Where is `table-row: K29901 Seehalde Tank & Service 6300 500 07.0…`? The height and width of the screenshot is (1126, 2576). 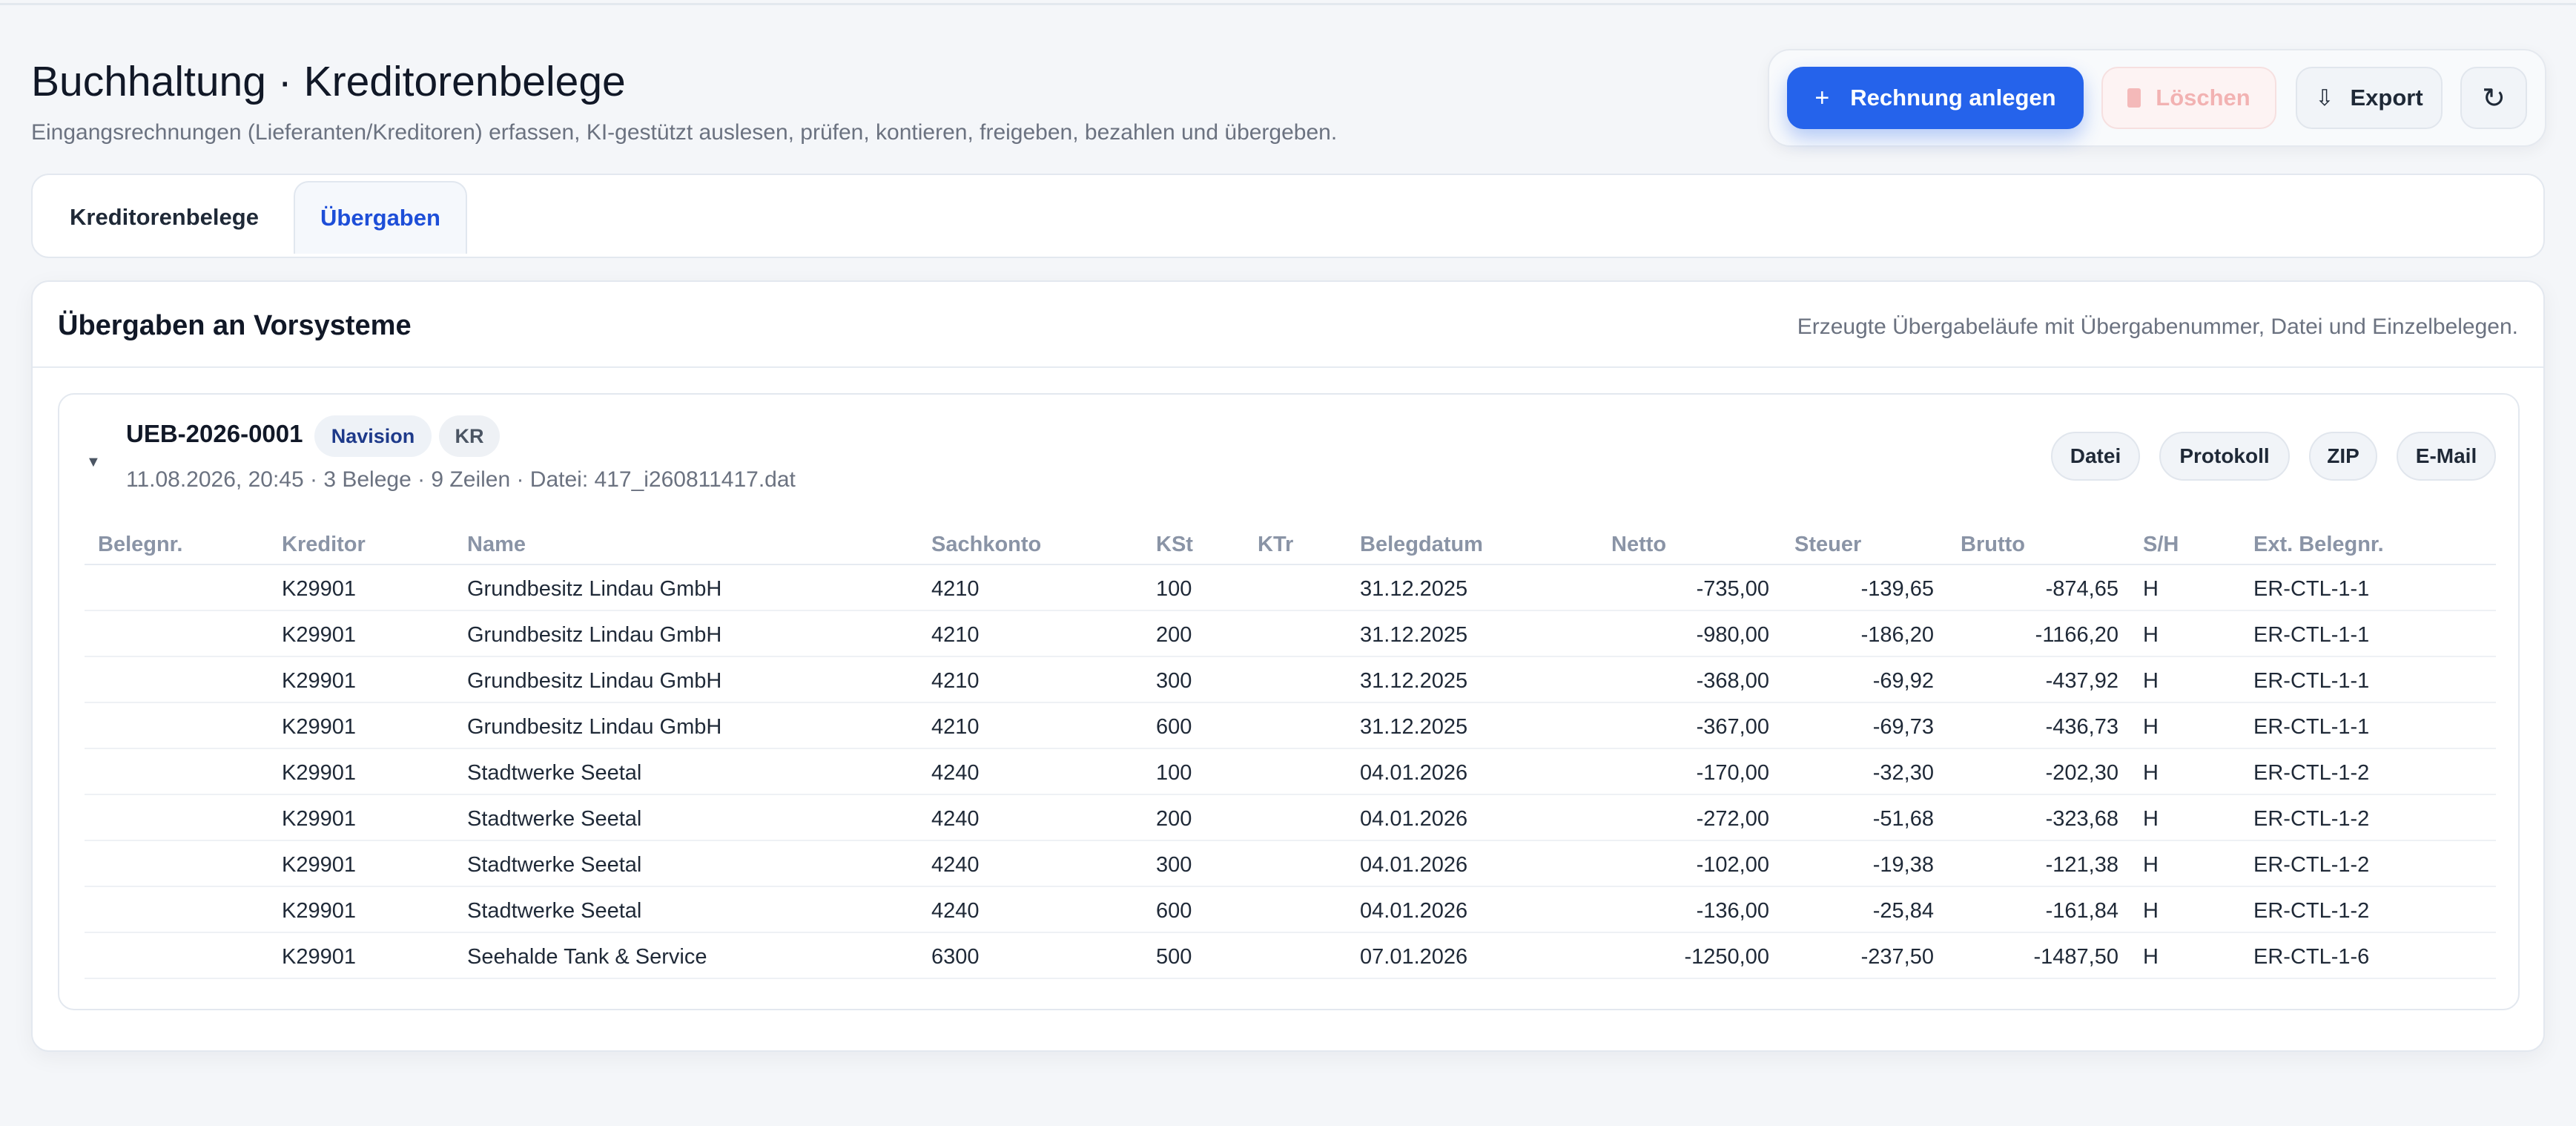 table-row: K29901 Seehalde Tank & Service 6300 500 07.0… is located at coordinates (1290, 956).